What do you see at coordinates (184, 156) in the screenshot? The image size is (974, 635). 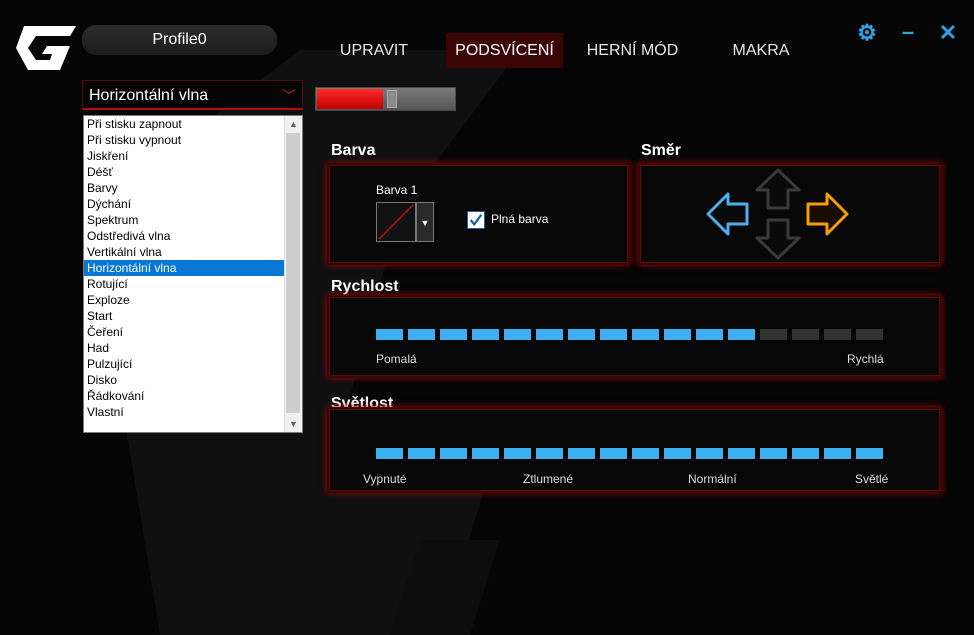 I see `effect-option: Jiskření` at bounding box center [184, 156].